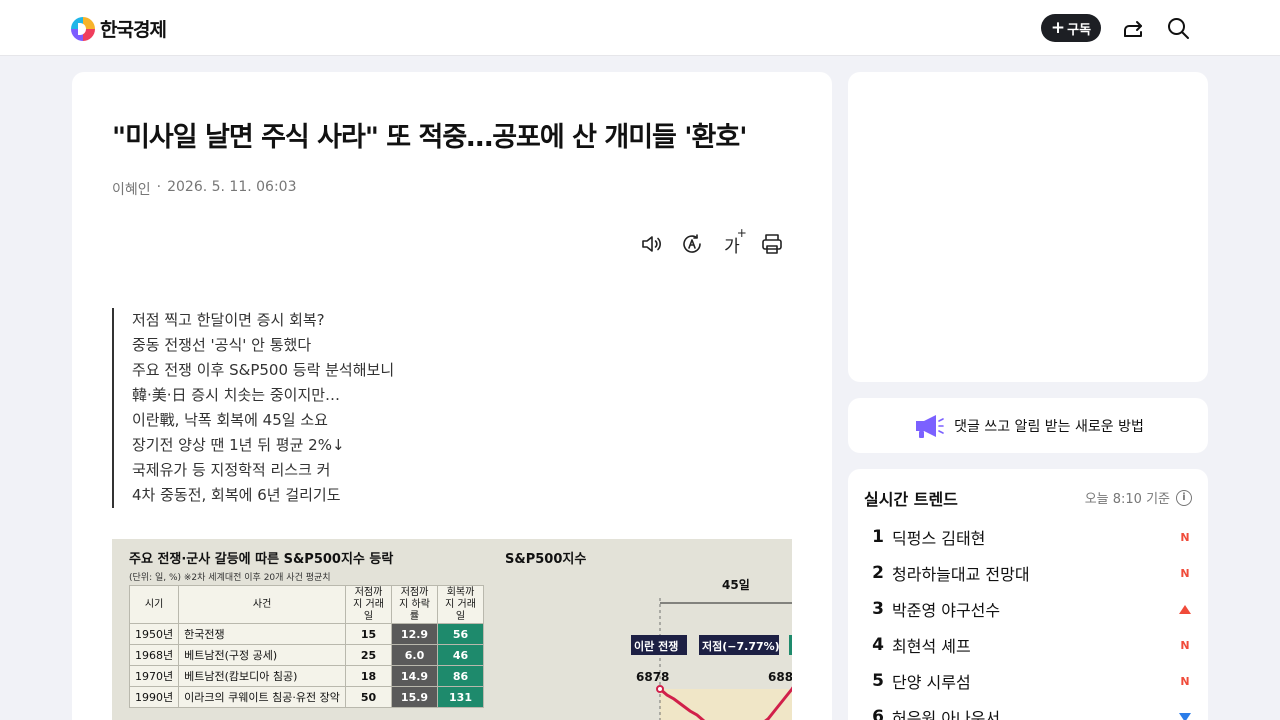  What do you see at coordinates (931, 646) in the screenshot?
I see `trend-label: 최현석 셰프` at bounding box center [931, 646].